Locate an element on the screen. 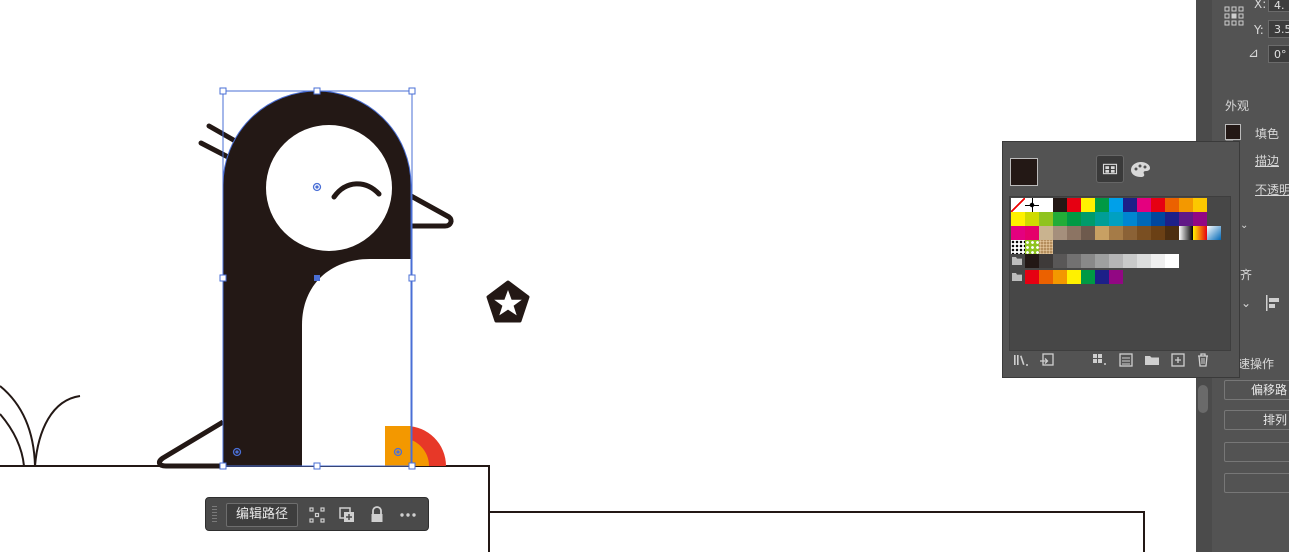  align-chevron-icon: ⌄ is located at coordinates (1246, 303).